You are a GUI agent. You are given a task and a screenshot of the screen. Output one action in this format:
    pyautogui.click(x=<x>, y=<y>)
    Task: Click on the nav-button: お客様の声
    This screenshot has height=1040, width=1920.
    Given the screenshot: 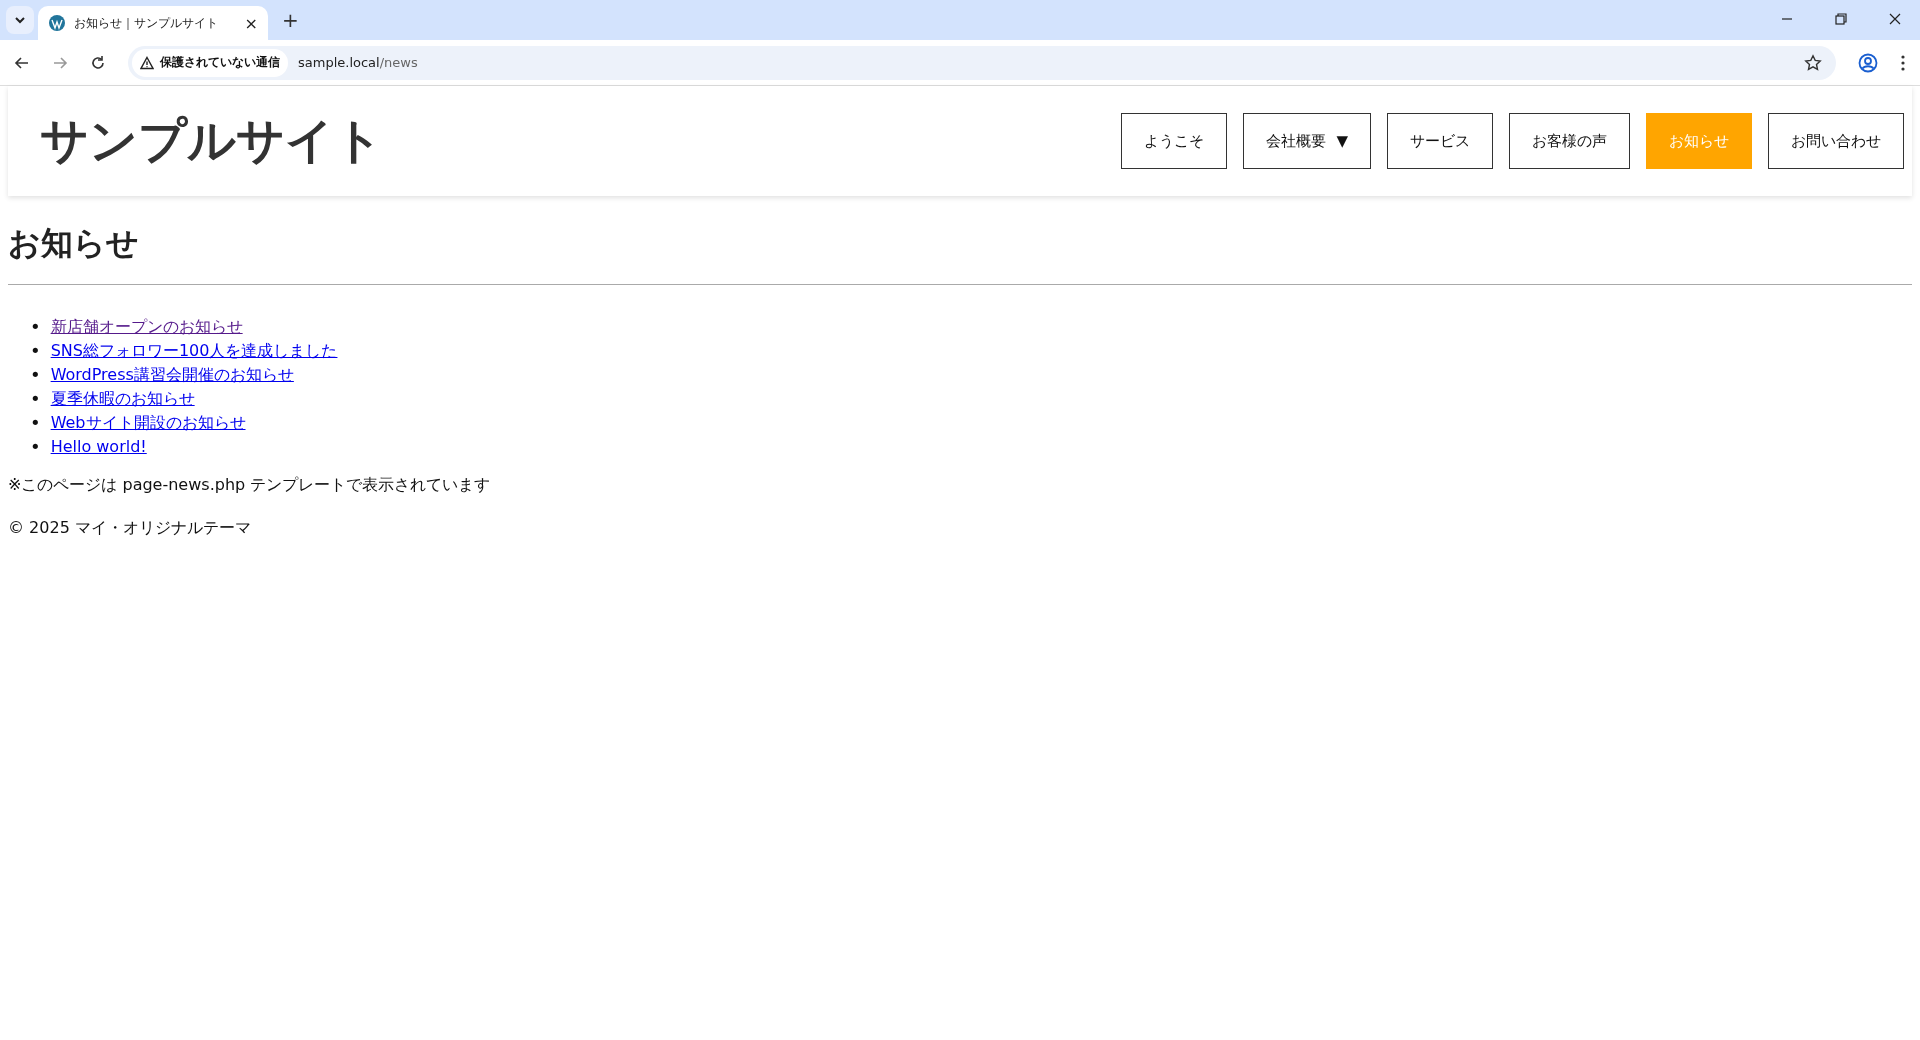 What is the action you would take?
    pyautogui.click(x=1569, y=141)
    